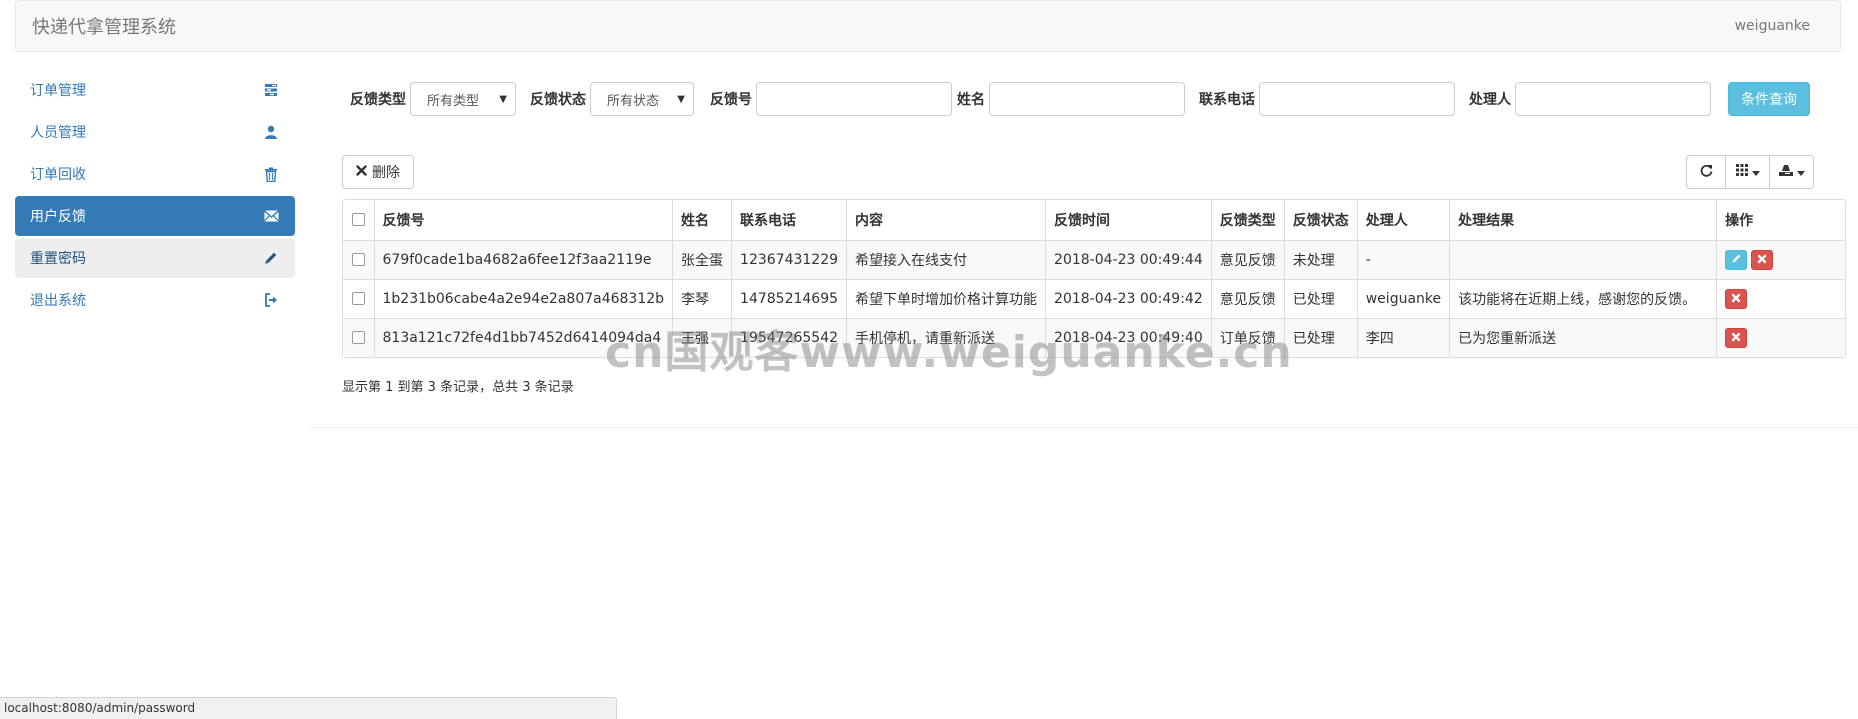 The image size is (1858, 719). Describe the element at coordinates (524, 220) in the screenshot. I see `col-feedback-no: 反馈号` at that location.